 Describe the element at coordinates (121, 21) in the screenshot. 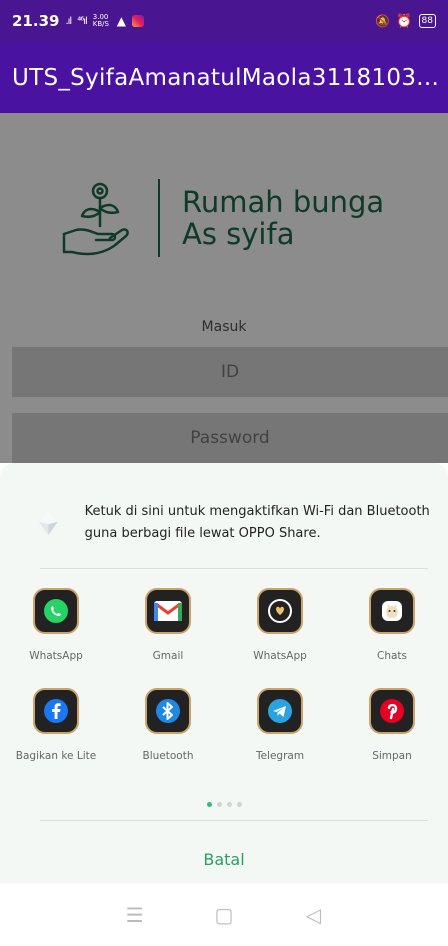

I see `notification-icon: ▲` at that location.